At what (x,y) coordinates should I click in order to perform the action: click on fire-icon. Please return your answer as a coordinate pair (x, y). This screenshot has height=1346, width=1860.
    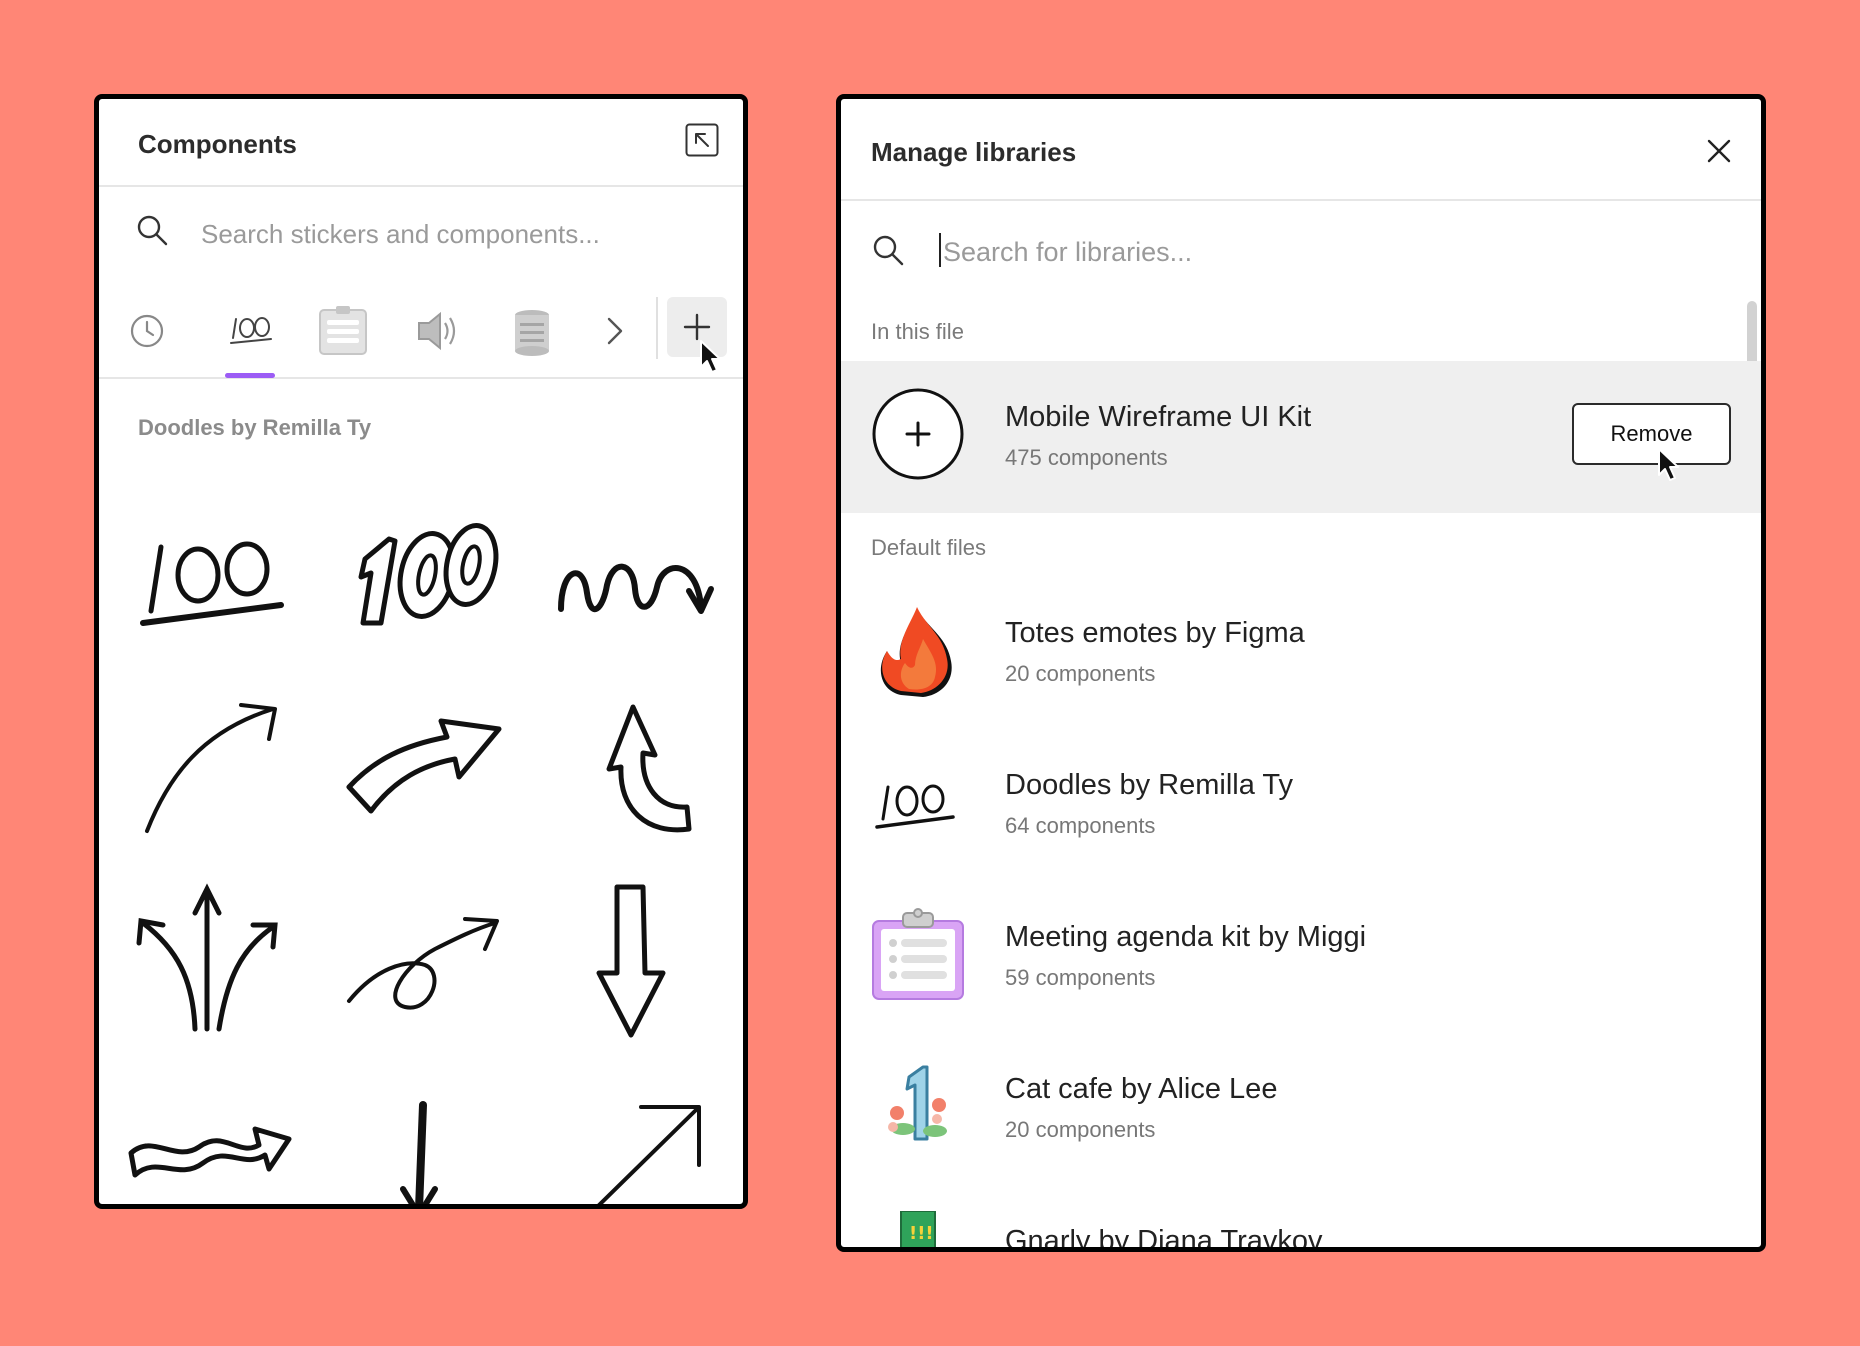
    Looking at the image, I should click on (918, 650).